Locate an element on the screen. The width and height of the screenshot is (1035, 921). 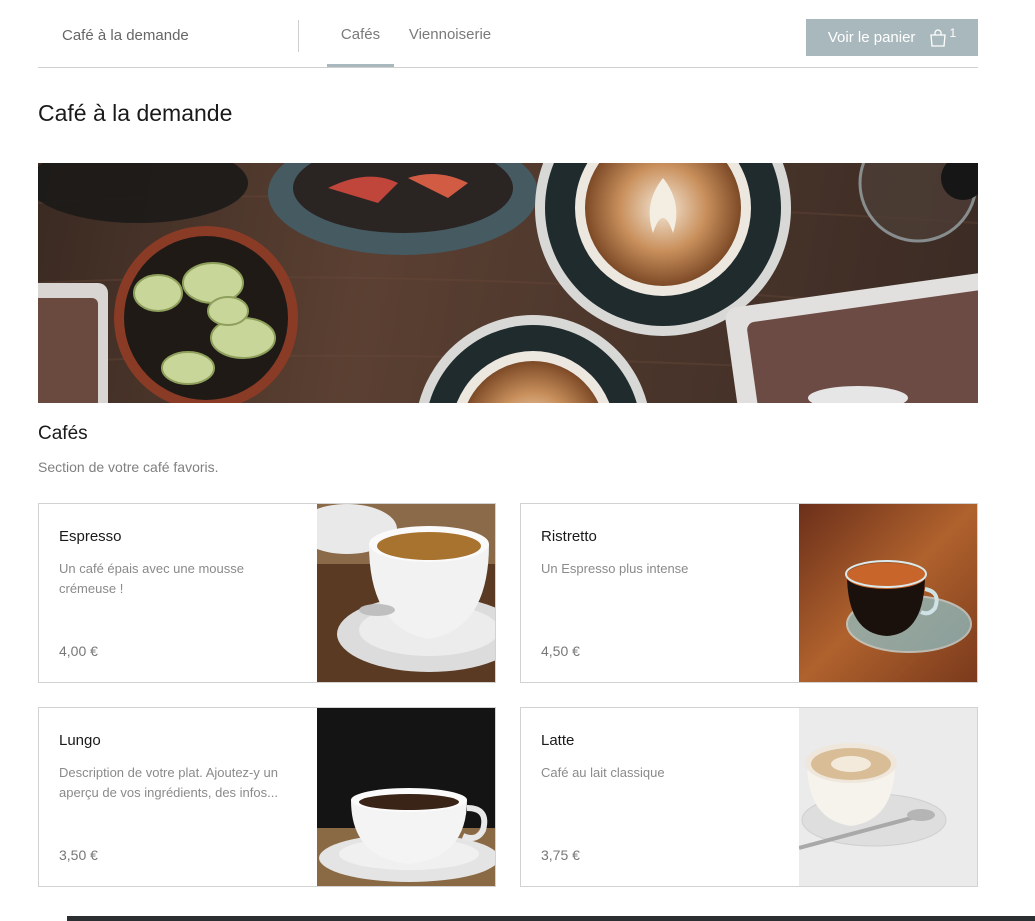
cart-indicator: 1 is located at coordinates (943, 36).